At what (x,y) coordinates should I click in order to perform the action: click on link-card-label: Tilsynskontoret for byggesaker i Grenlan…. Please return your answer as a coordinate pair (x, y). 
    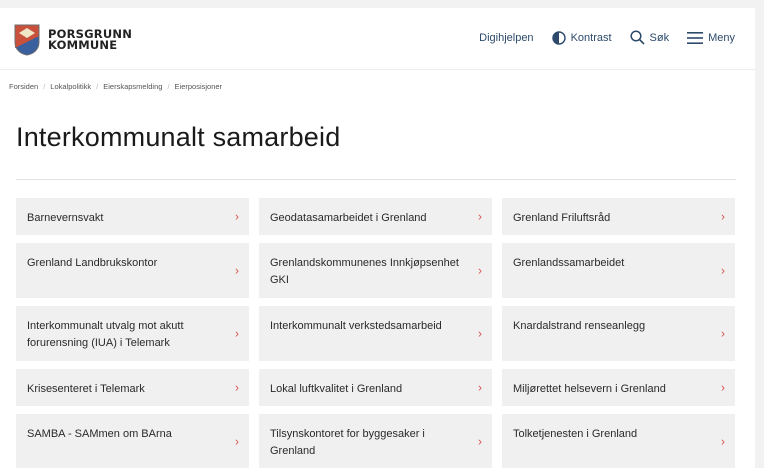
    Looking at the image, I should click on (347, 442).